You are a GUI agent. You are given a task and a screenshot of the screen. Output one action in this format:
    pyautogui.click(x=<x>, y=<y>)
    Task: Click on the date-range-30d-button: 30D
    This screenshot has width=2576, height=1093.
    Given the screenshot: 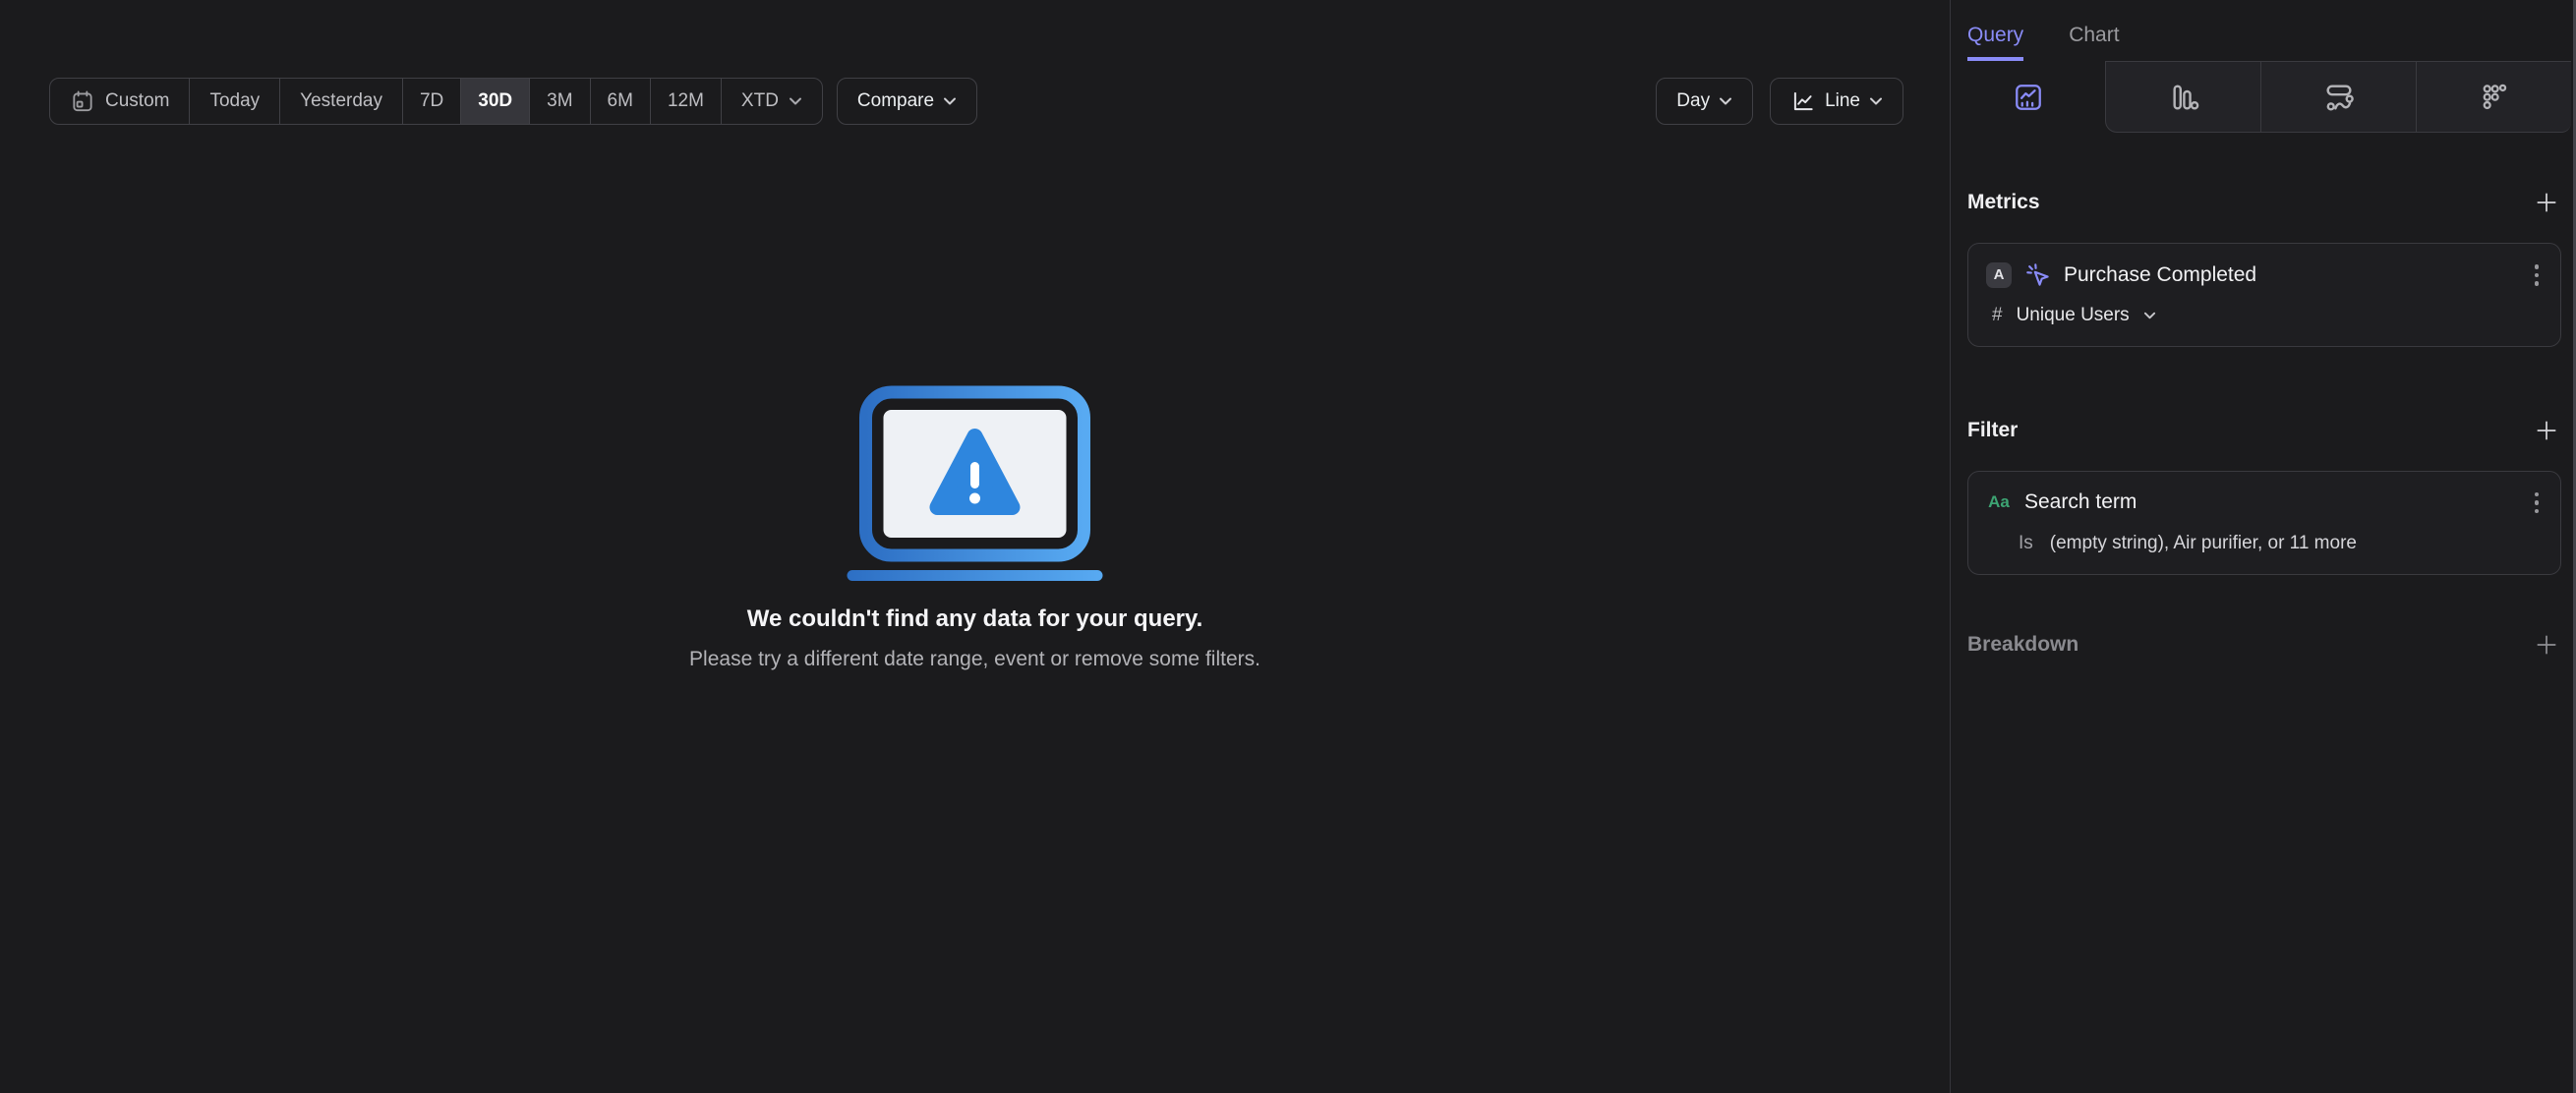 What is the action you would take?
    pyautogui.click(x=495, y=101)
    